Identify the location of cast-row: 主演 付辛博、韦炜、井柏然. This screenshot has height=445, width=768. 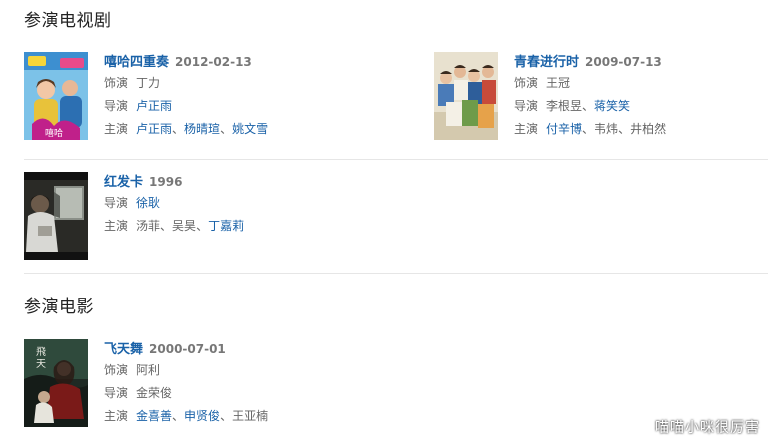
(590, 129).